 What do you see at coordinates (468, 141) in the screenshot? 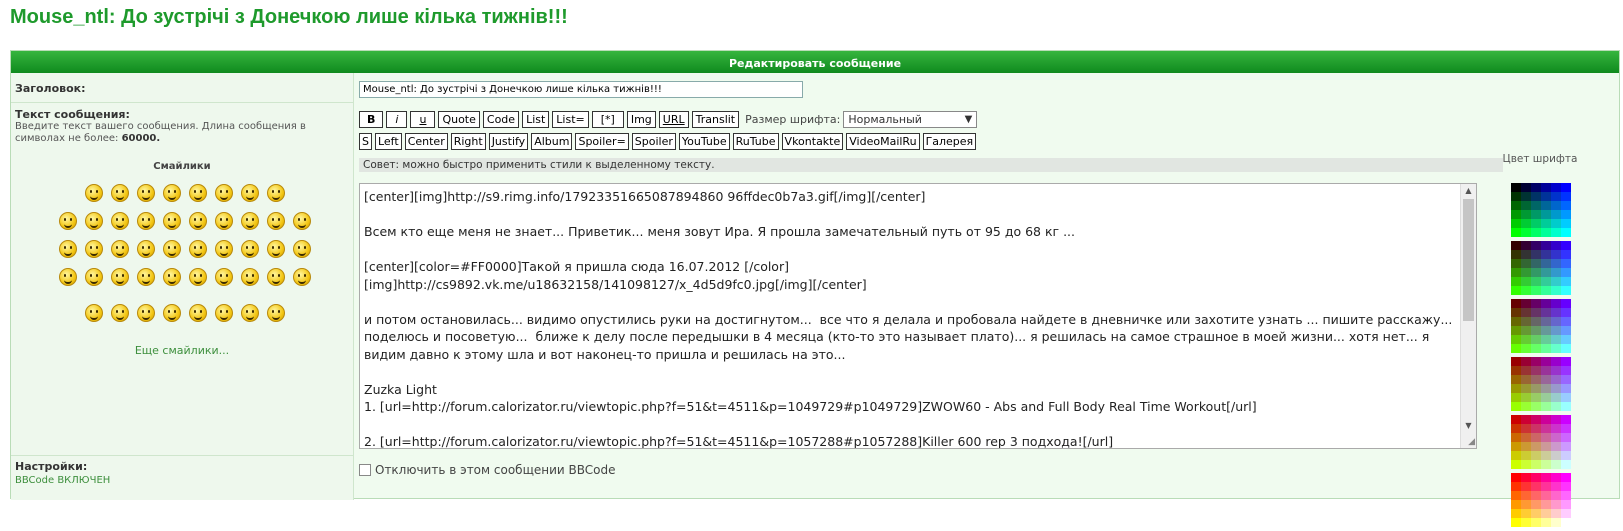
I see `toolbar2-button-3: Right` at bounding box center [468, 141].